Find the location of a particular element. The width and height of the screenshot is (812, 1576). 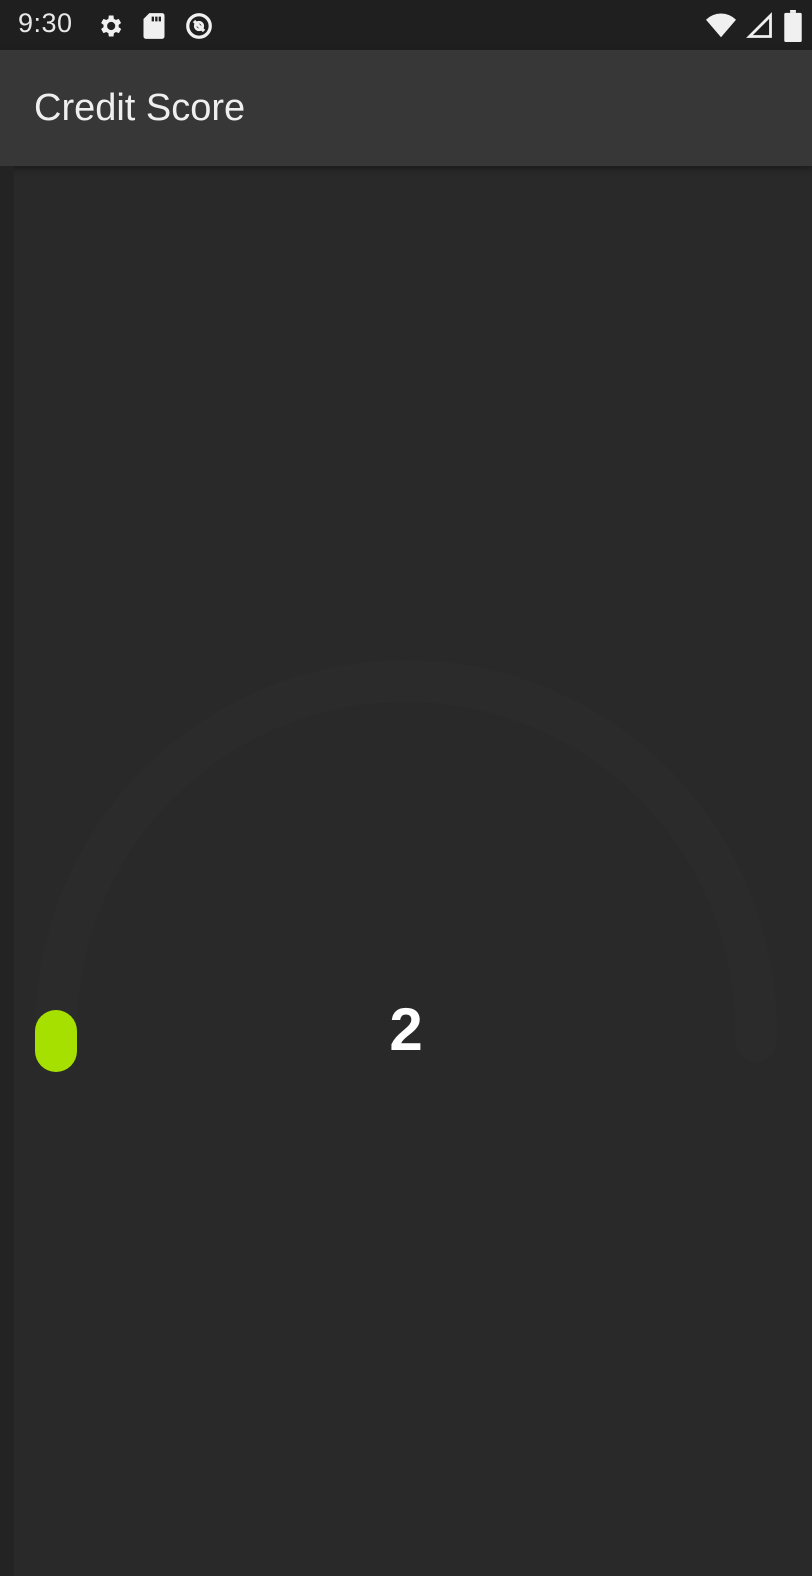

status-time: 9:30 is located at coordinates (45, 23).